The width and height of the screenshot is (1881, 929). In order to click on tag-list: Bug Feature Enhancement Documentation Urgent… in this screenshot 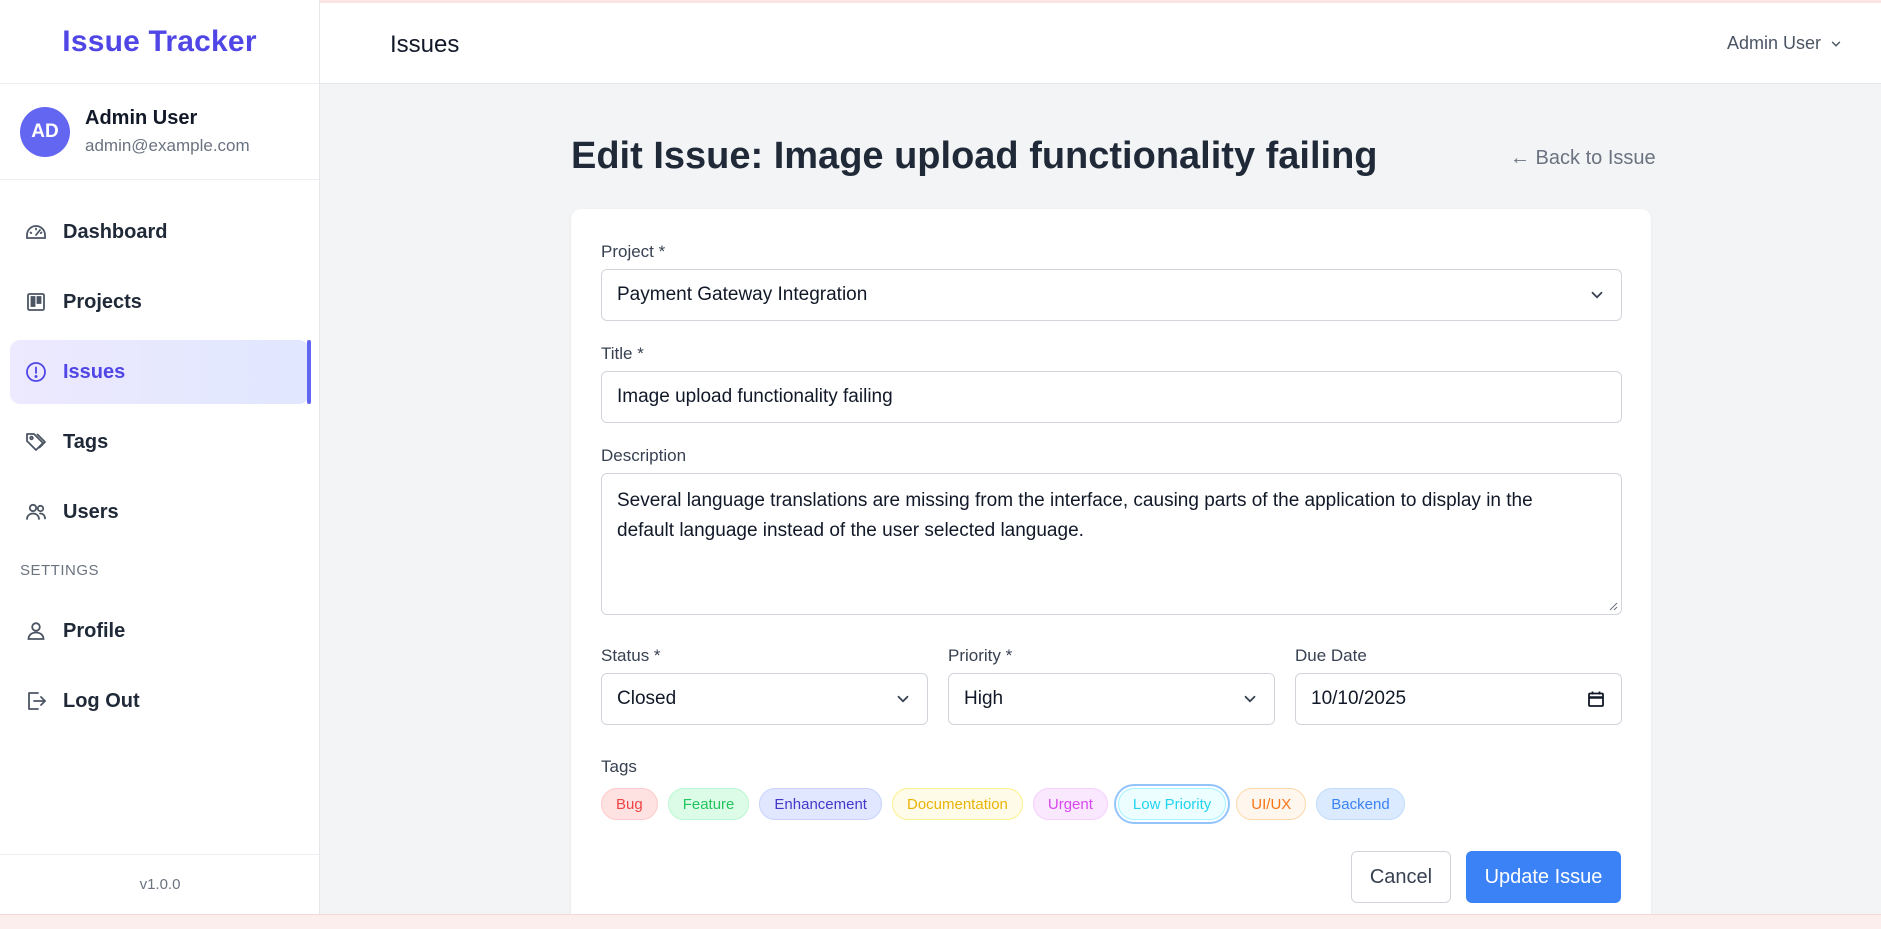, I will do `click(1008, 804)`.